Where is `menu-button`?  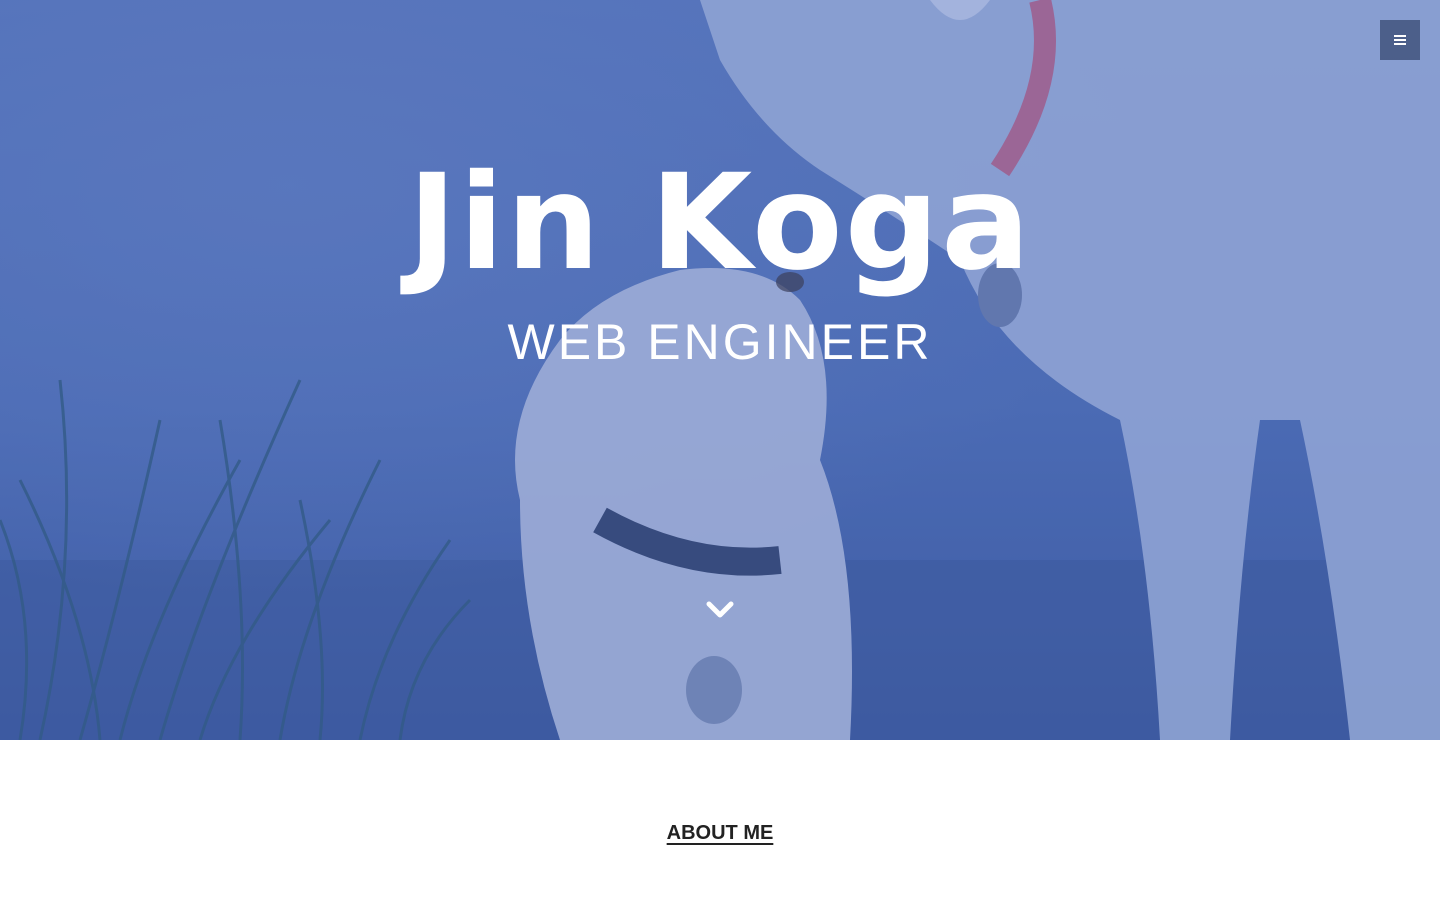 menu-button is located at coordinates (1400, 40).